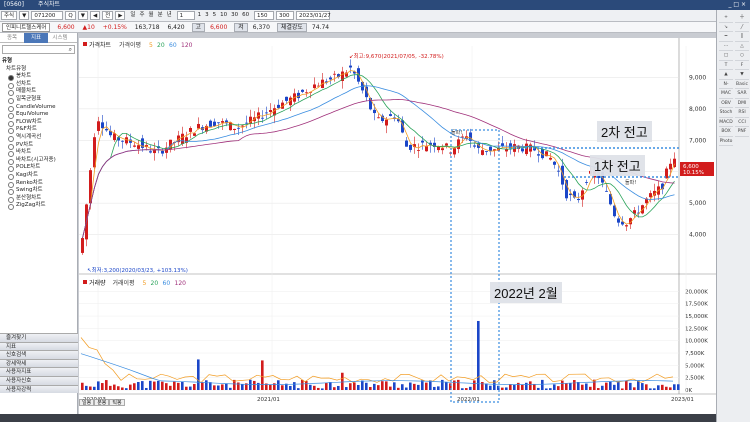 The image size is (750, 422). What do you see at coordinates (141, 15) in the screenshot?
I see `period-week-button: 주` at bounding box center [141, 15].